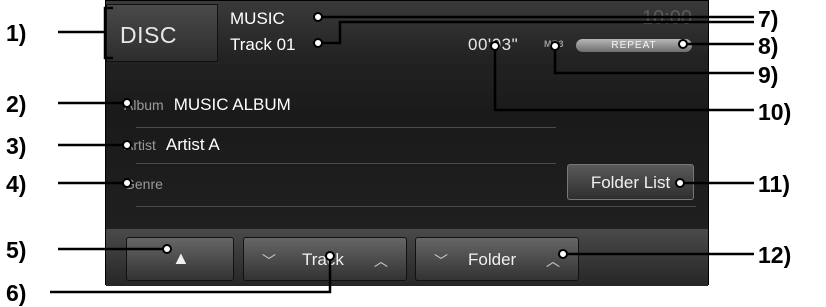  I want to click on callout-1: 1), so click(16, 33).